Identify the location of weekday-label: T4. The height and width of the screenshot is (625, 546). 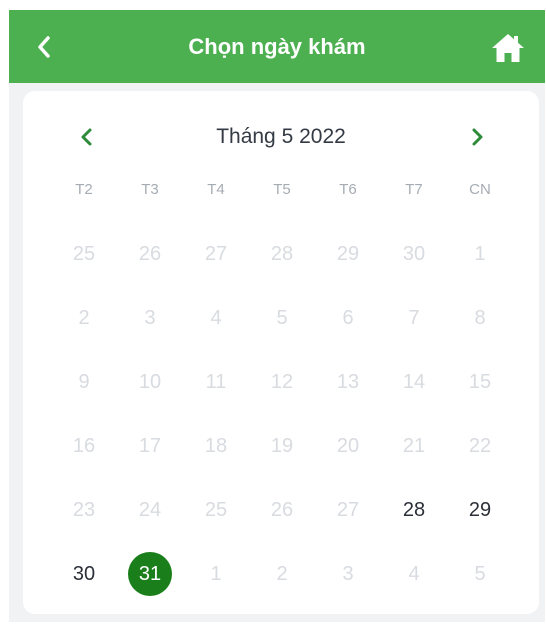
(216, 189).